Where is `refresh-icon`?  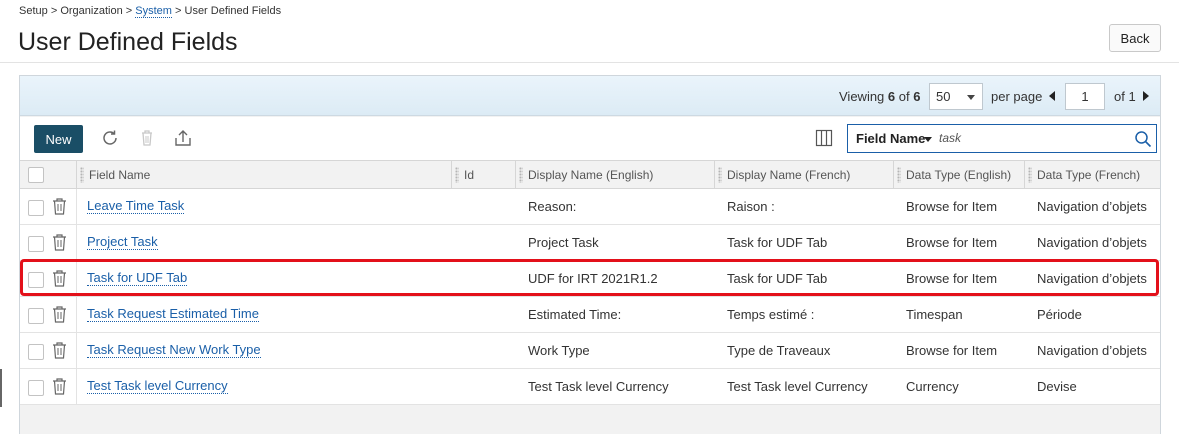 refresh-icon is located at coordinates (110, 138).